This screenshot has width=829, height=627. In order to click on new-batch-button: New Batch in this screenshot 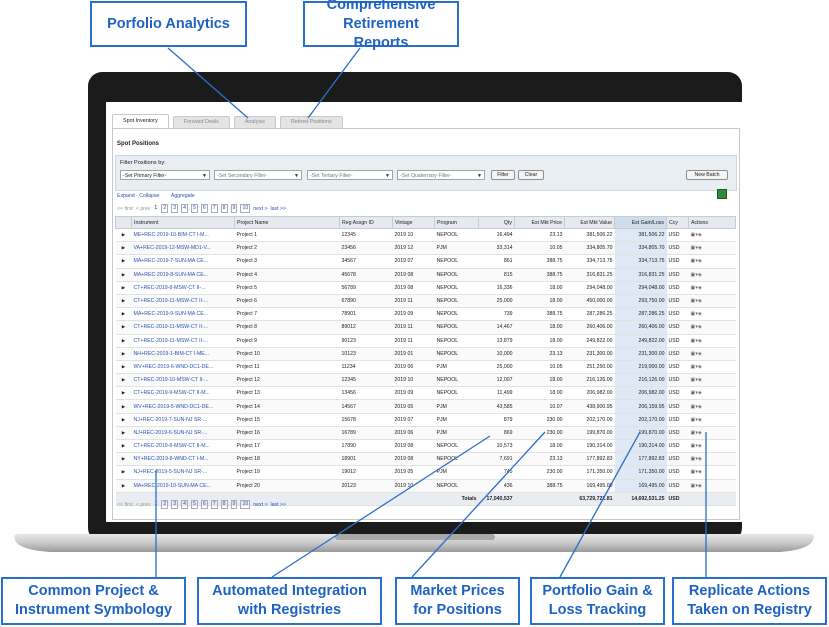, I will do `click(707, 175)`.